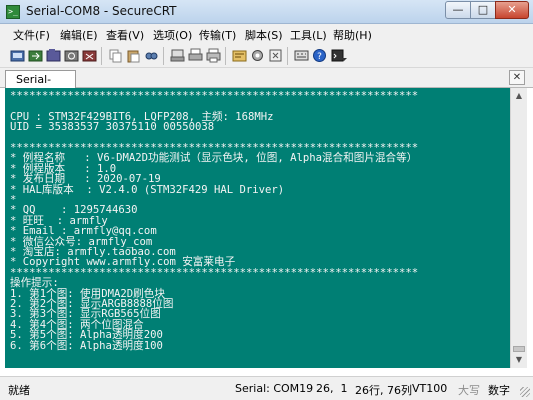 The image size is (533, 400). Describe the element at coordinates (115, 55) in the screenshot. I see `copy-icon` at that location.